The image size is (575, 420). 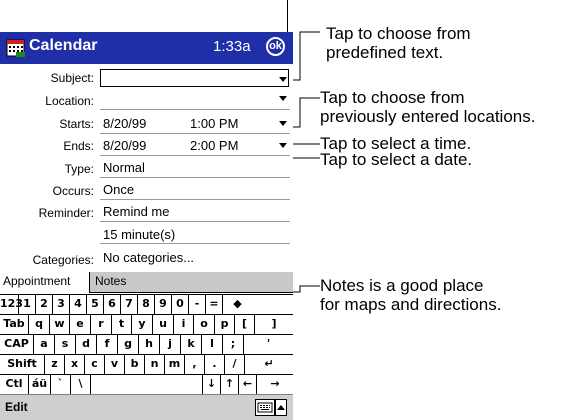 I want to click on key-row2-4: r, so click(x=101, y=324).